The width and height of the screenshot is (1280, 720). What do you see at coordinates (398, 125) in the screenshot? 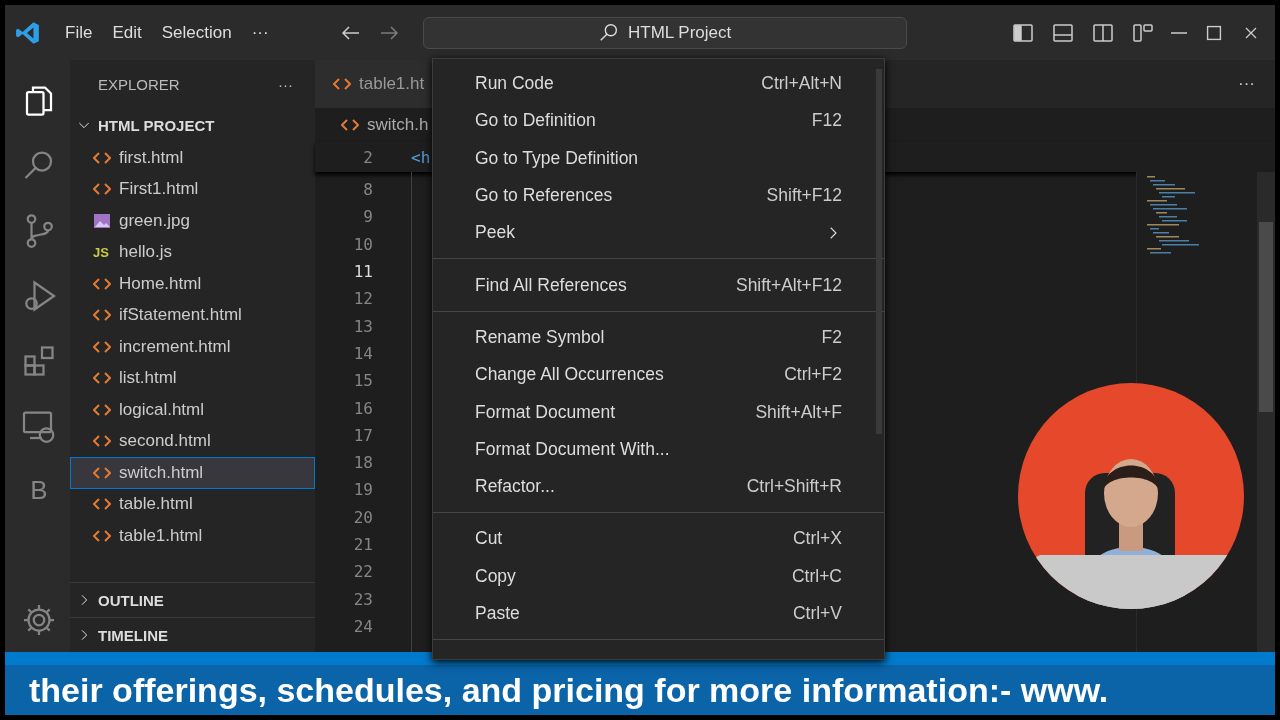
I see `breadcrumb: switch.h` at bounding box center [398, 125].